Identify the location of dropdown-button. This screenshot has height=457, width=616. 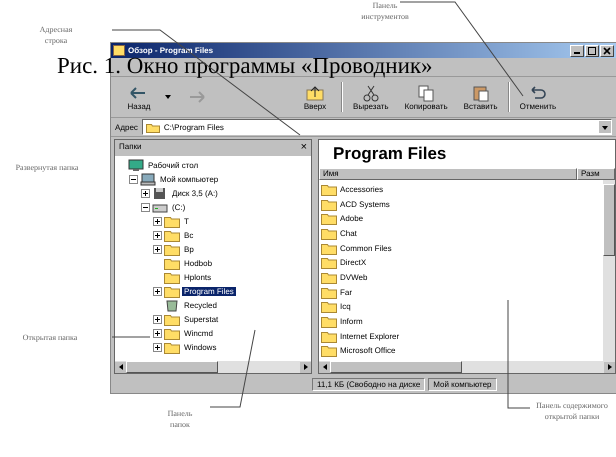
(605, 127).